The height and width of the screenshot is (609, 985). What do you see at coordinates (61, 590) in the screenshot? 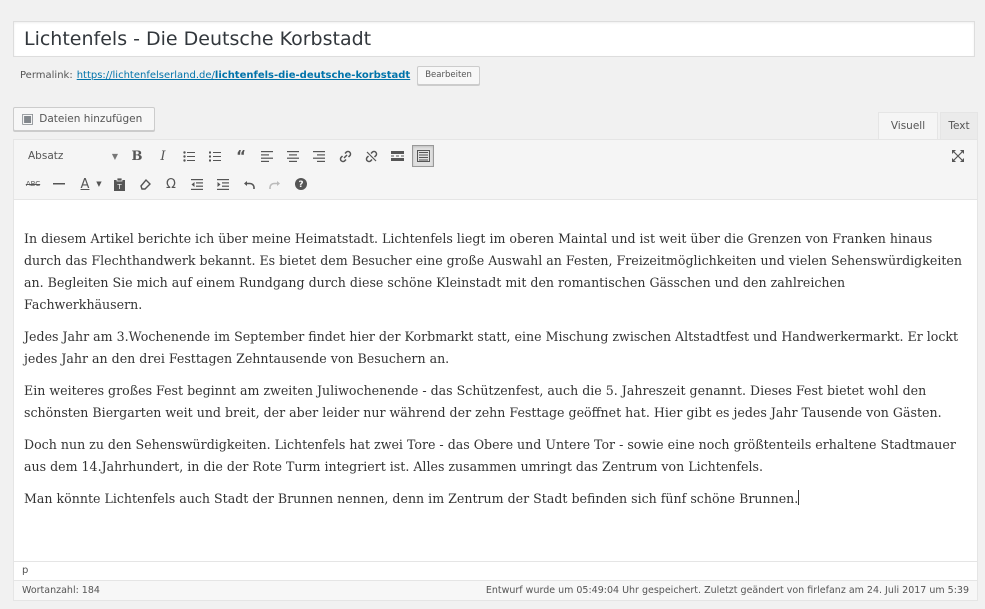
I see `word-count: Wortanzahl: 184` at bounding box center [61, 590].